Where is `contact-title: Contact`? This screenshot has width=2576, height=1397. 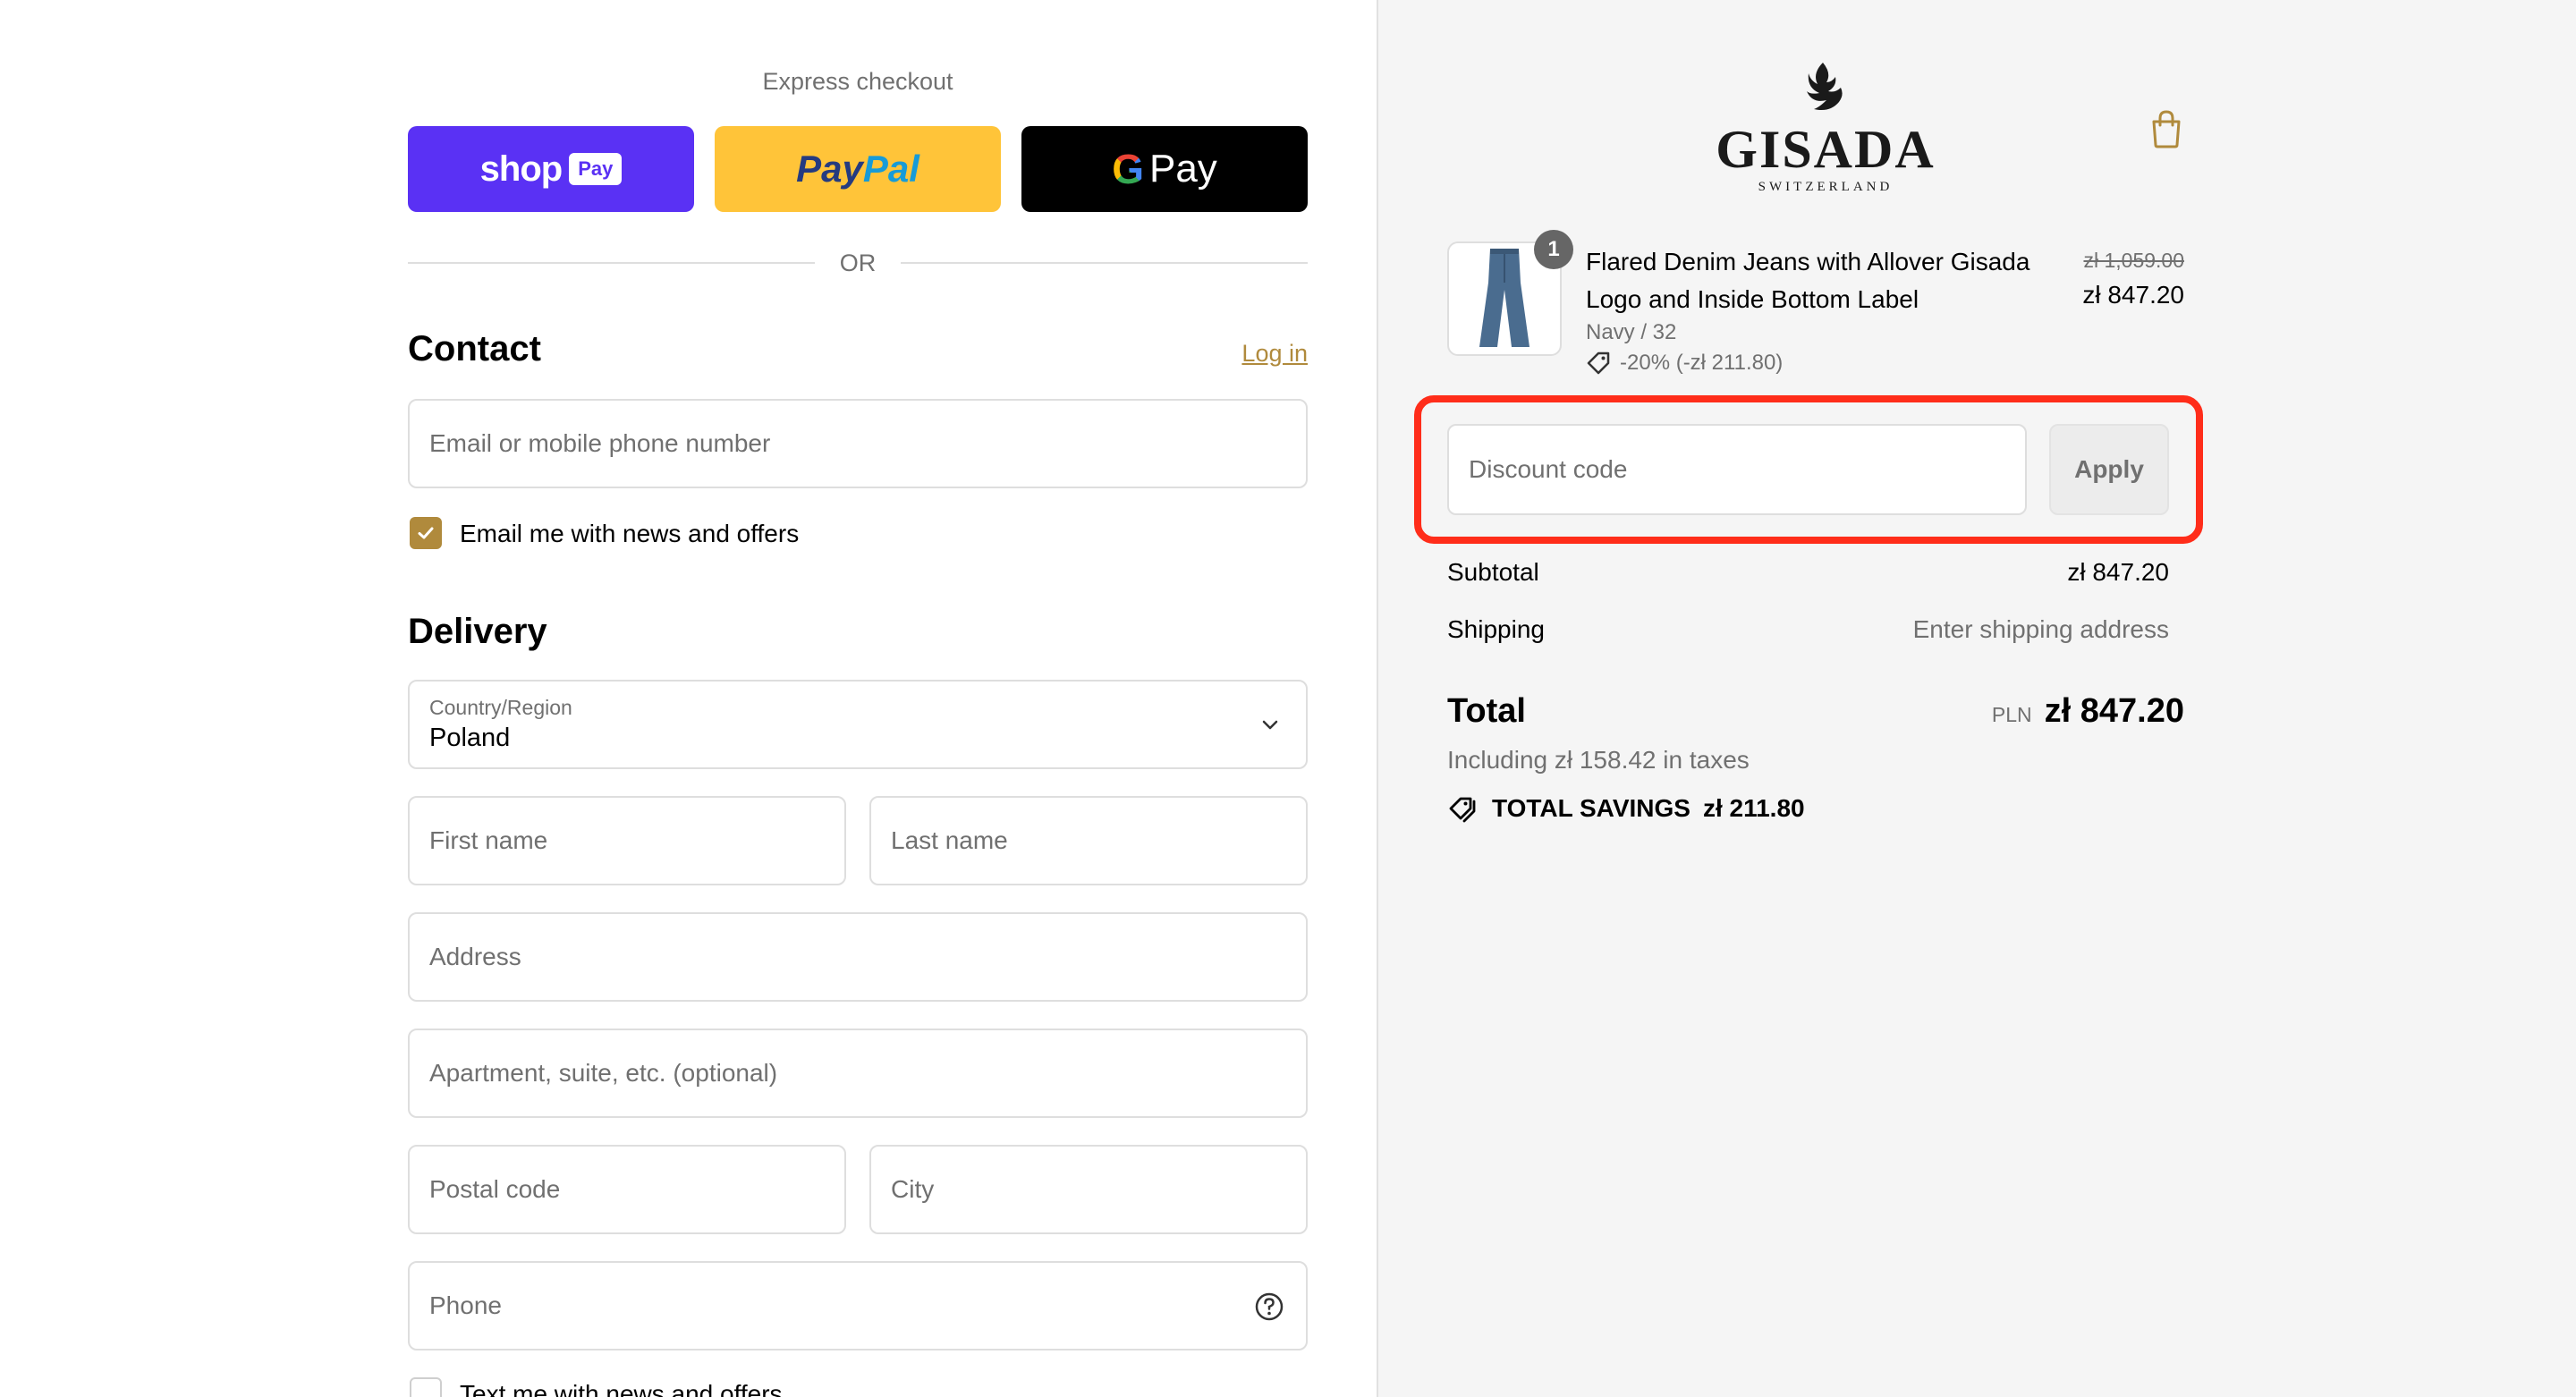
contact-title: Contact is located at coordinates (474, 349).